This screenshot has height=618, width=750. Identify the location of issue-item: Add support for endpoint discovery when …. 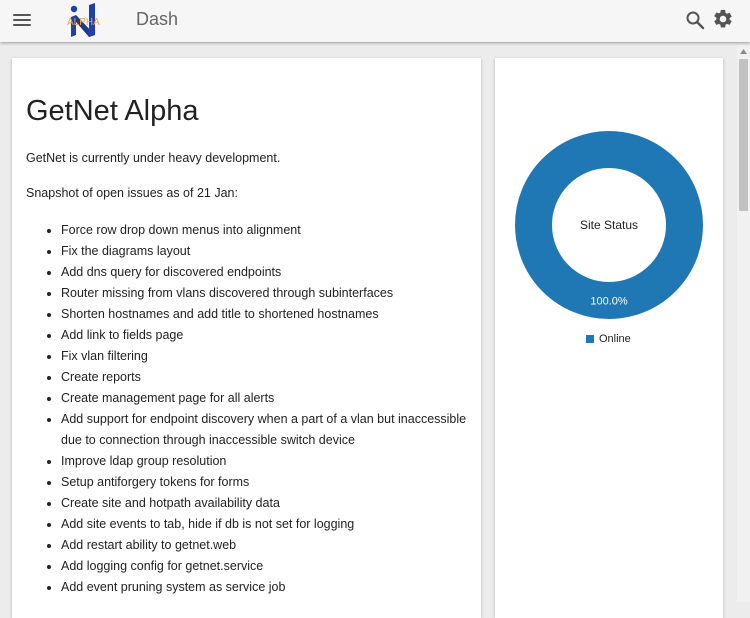
(266, 430).